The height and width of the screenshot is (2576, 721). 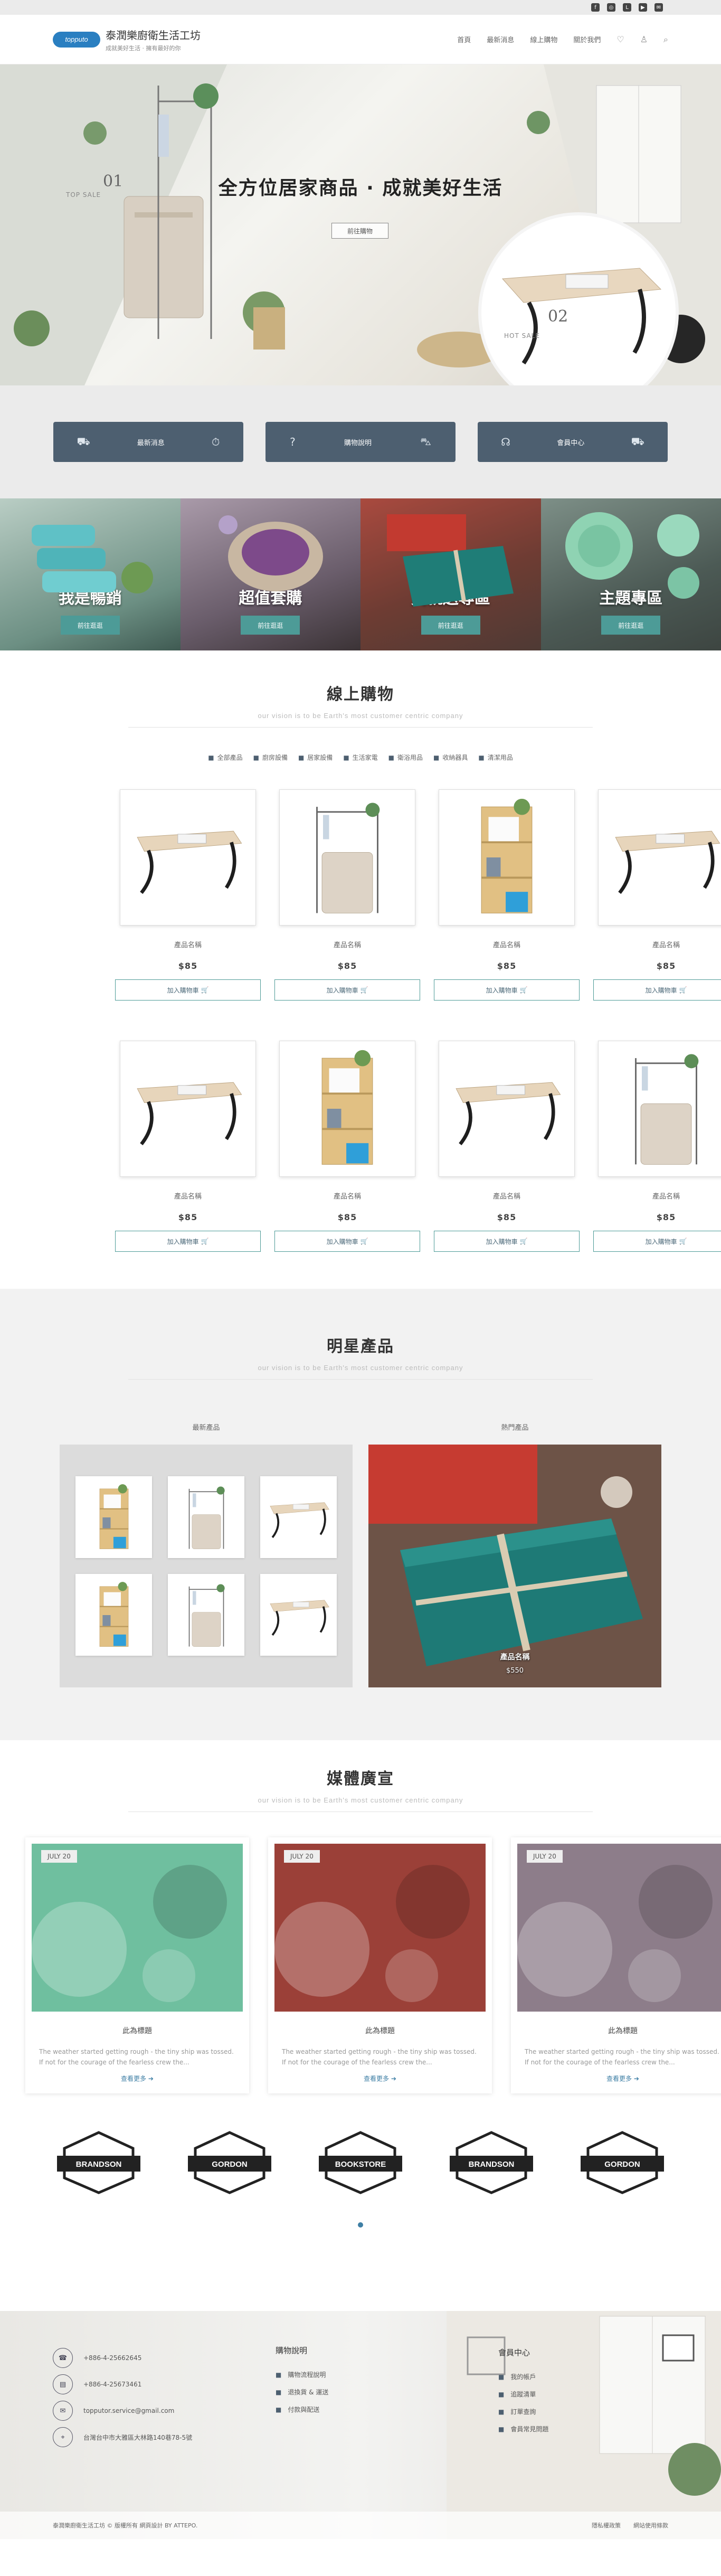 I want to click on wishlist-icon: ♡, so click(x=620, y=39).